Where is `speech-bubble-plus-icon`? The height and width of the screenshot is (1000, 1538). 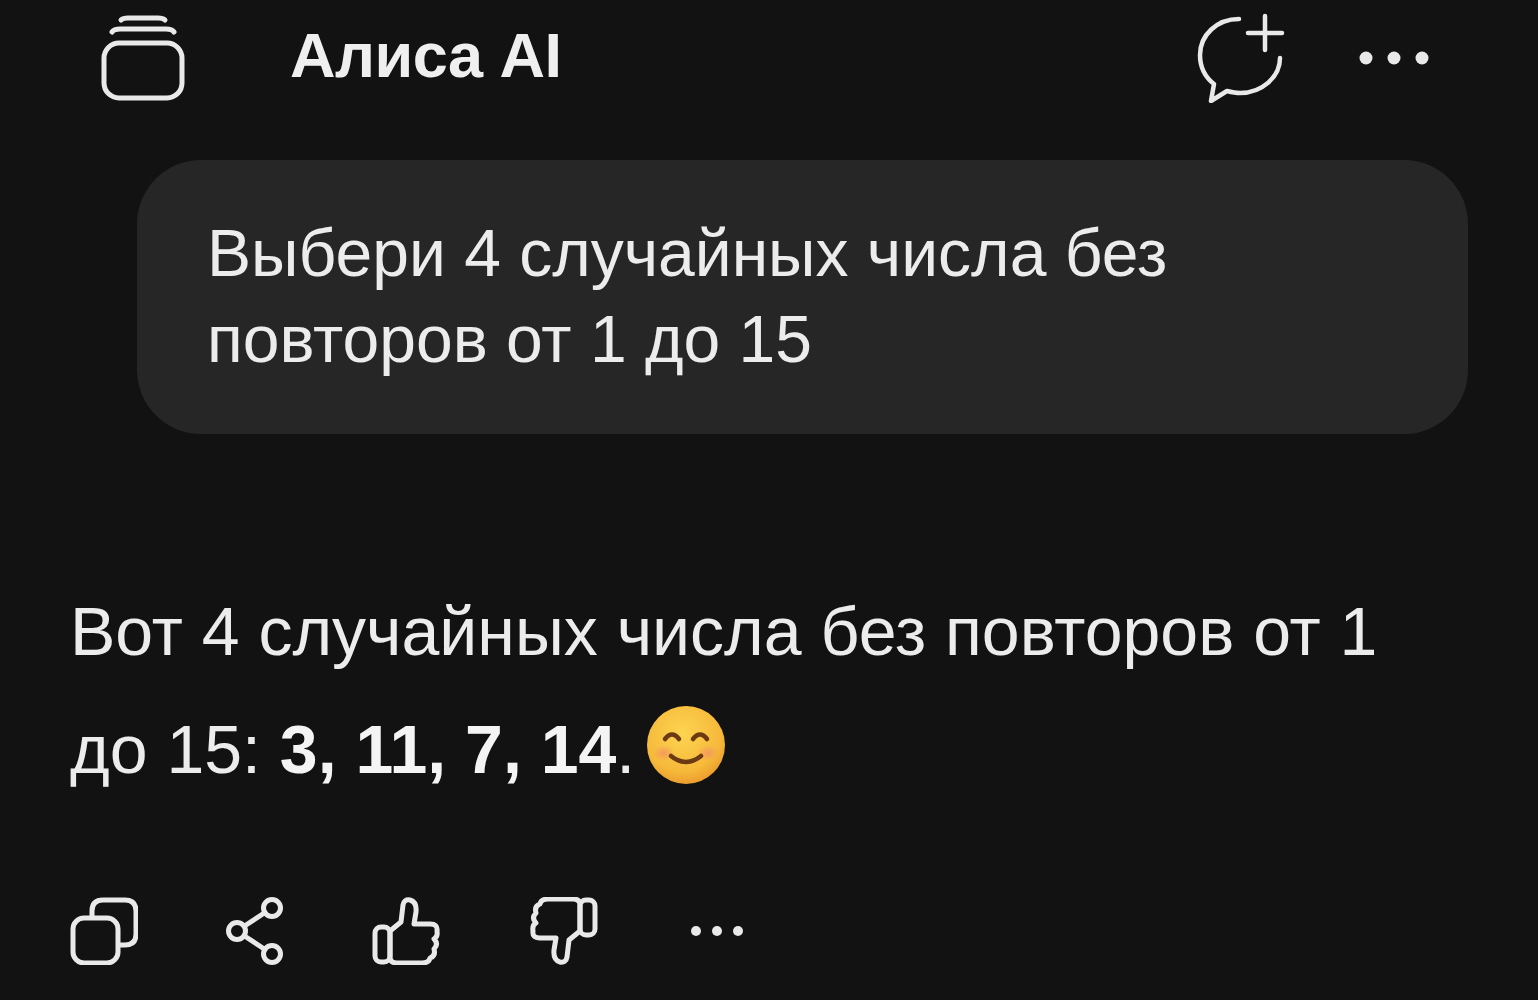 speech-bubble-plus-icon is located at coordinates (1241, 58).